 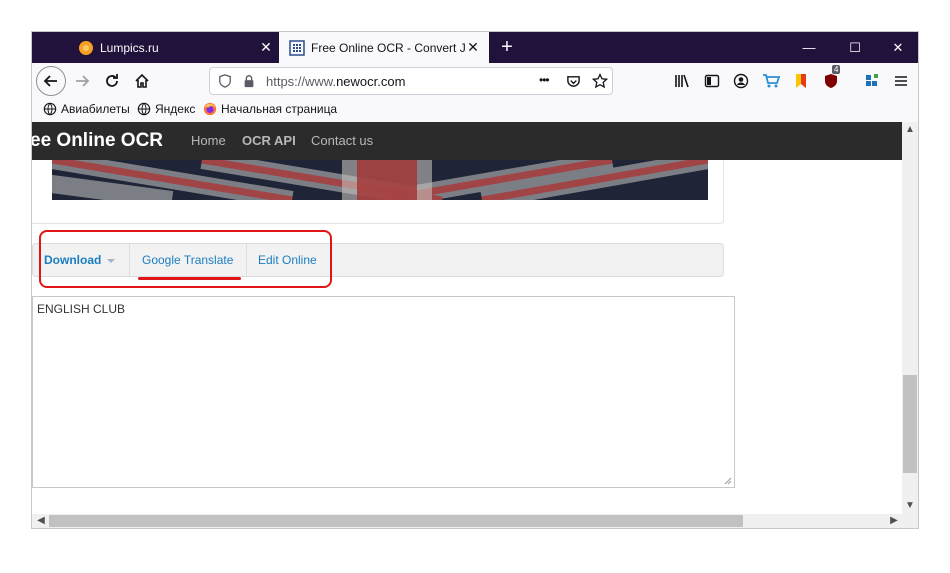 What do you see at coordinates (910, 129) in the screenshot?
I see `scroll-up-icon: ▲` at bounding box center [910, 129].